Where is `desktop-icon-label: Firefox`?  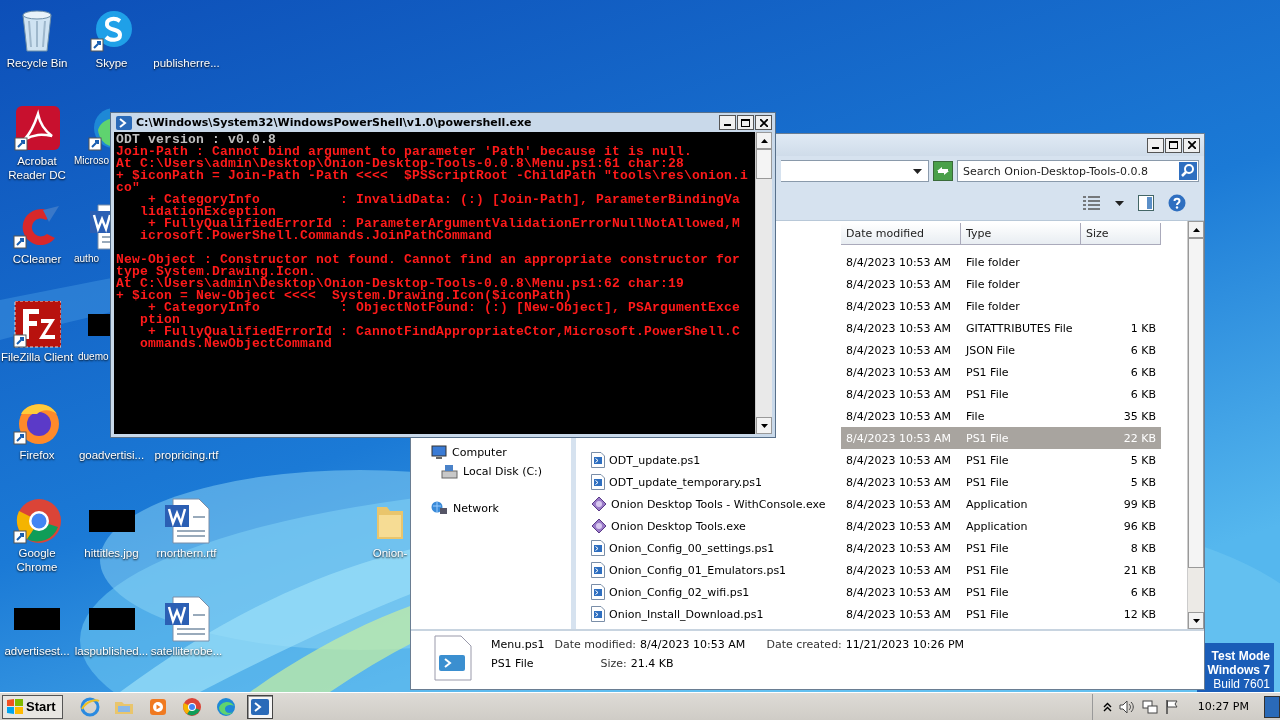 desktop-icon-label: Firefox is located at coordinates (37, 455).